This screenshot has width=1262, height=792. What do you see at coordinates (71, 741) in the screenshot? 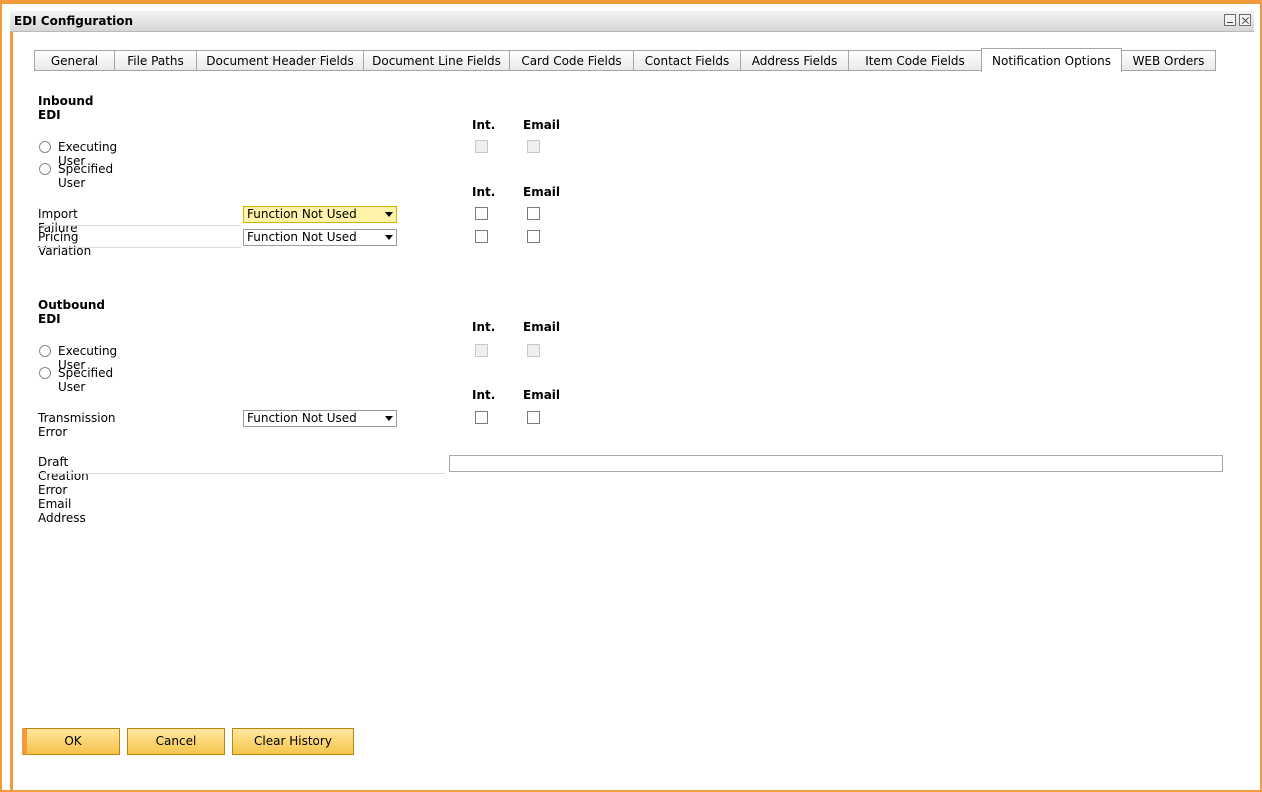
I see `ok-button: OK` at bounding box center [71, 741].